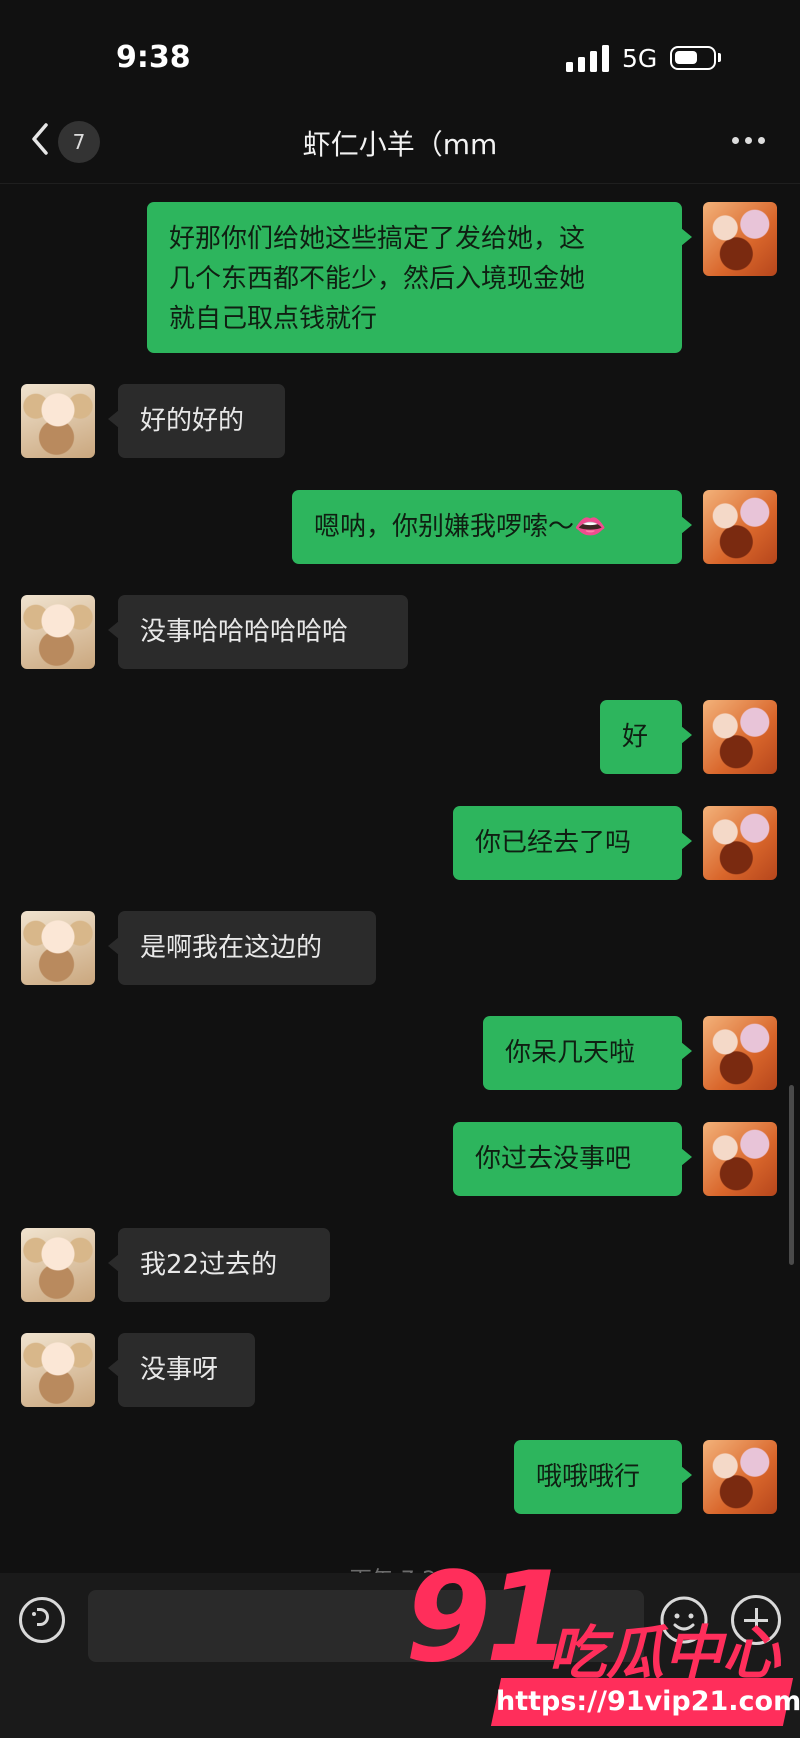 Image resolution: width=800 pixels, height=1738 pixels. What do you see at coordinates (492, 527) in the screenshot?
I see `message-bubble-outgoing: 嗯呐，你别嫌我啰嗦～👄` at bounding box center [492, 527].